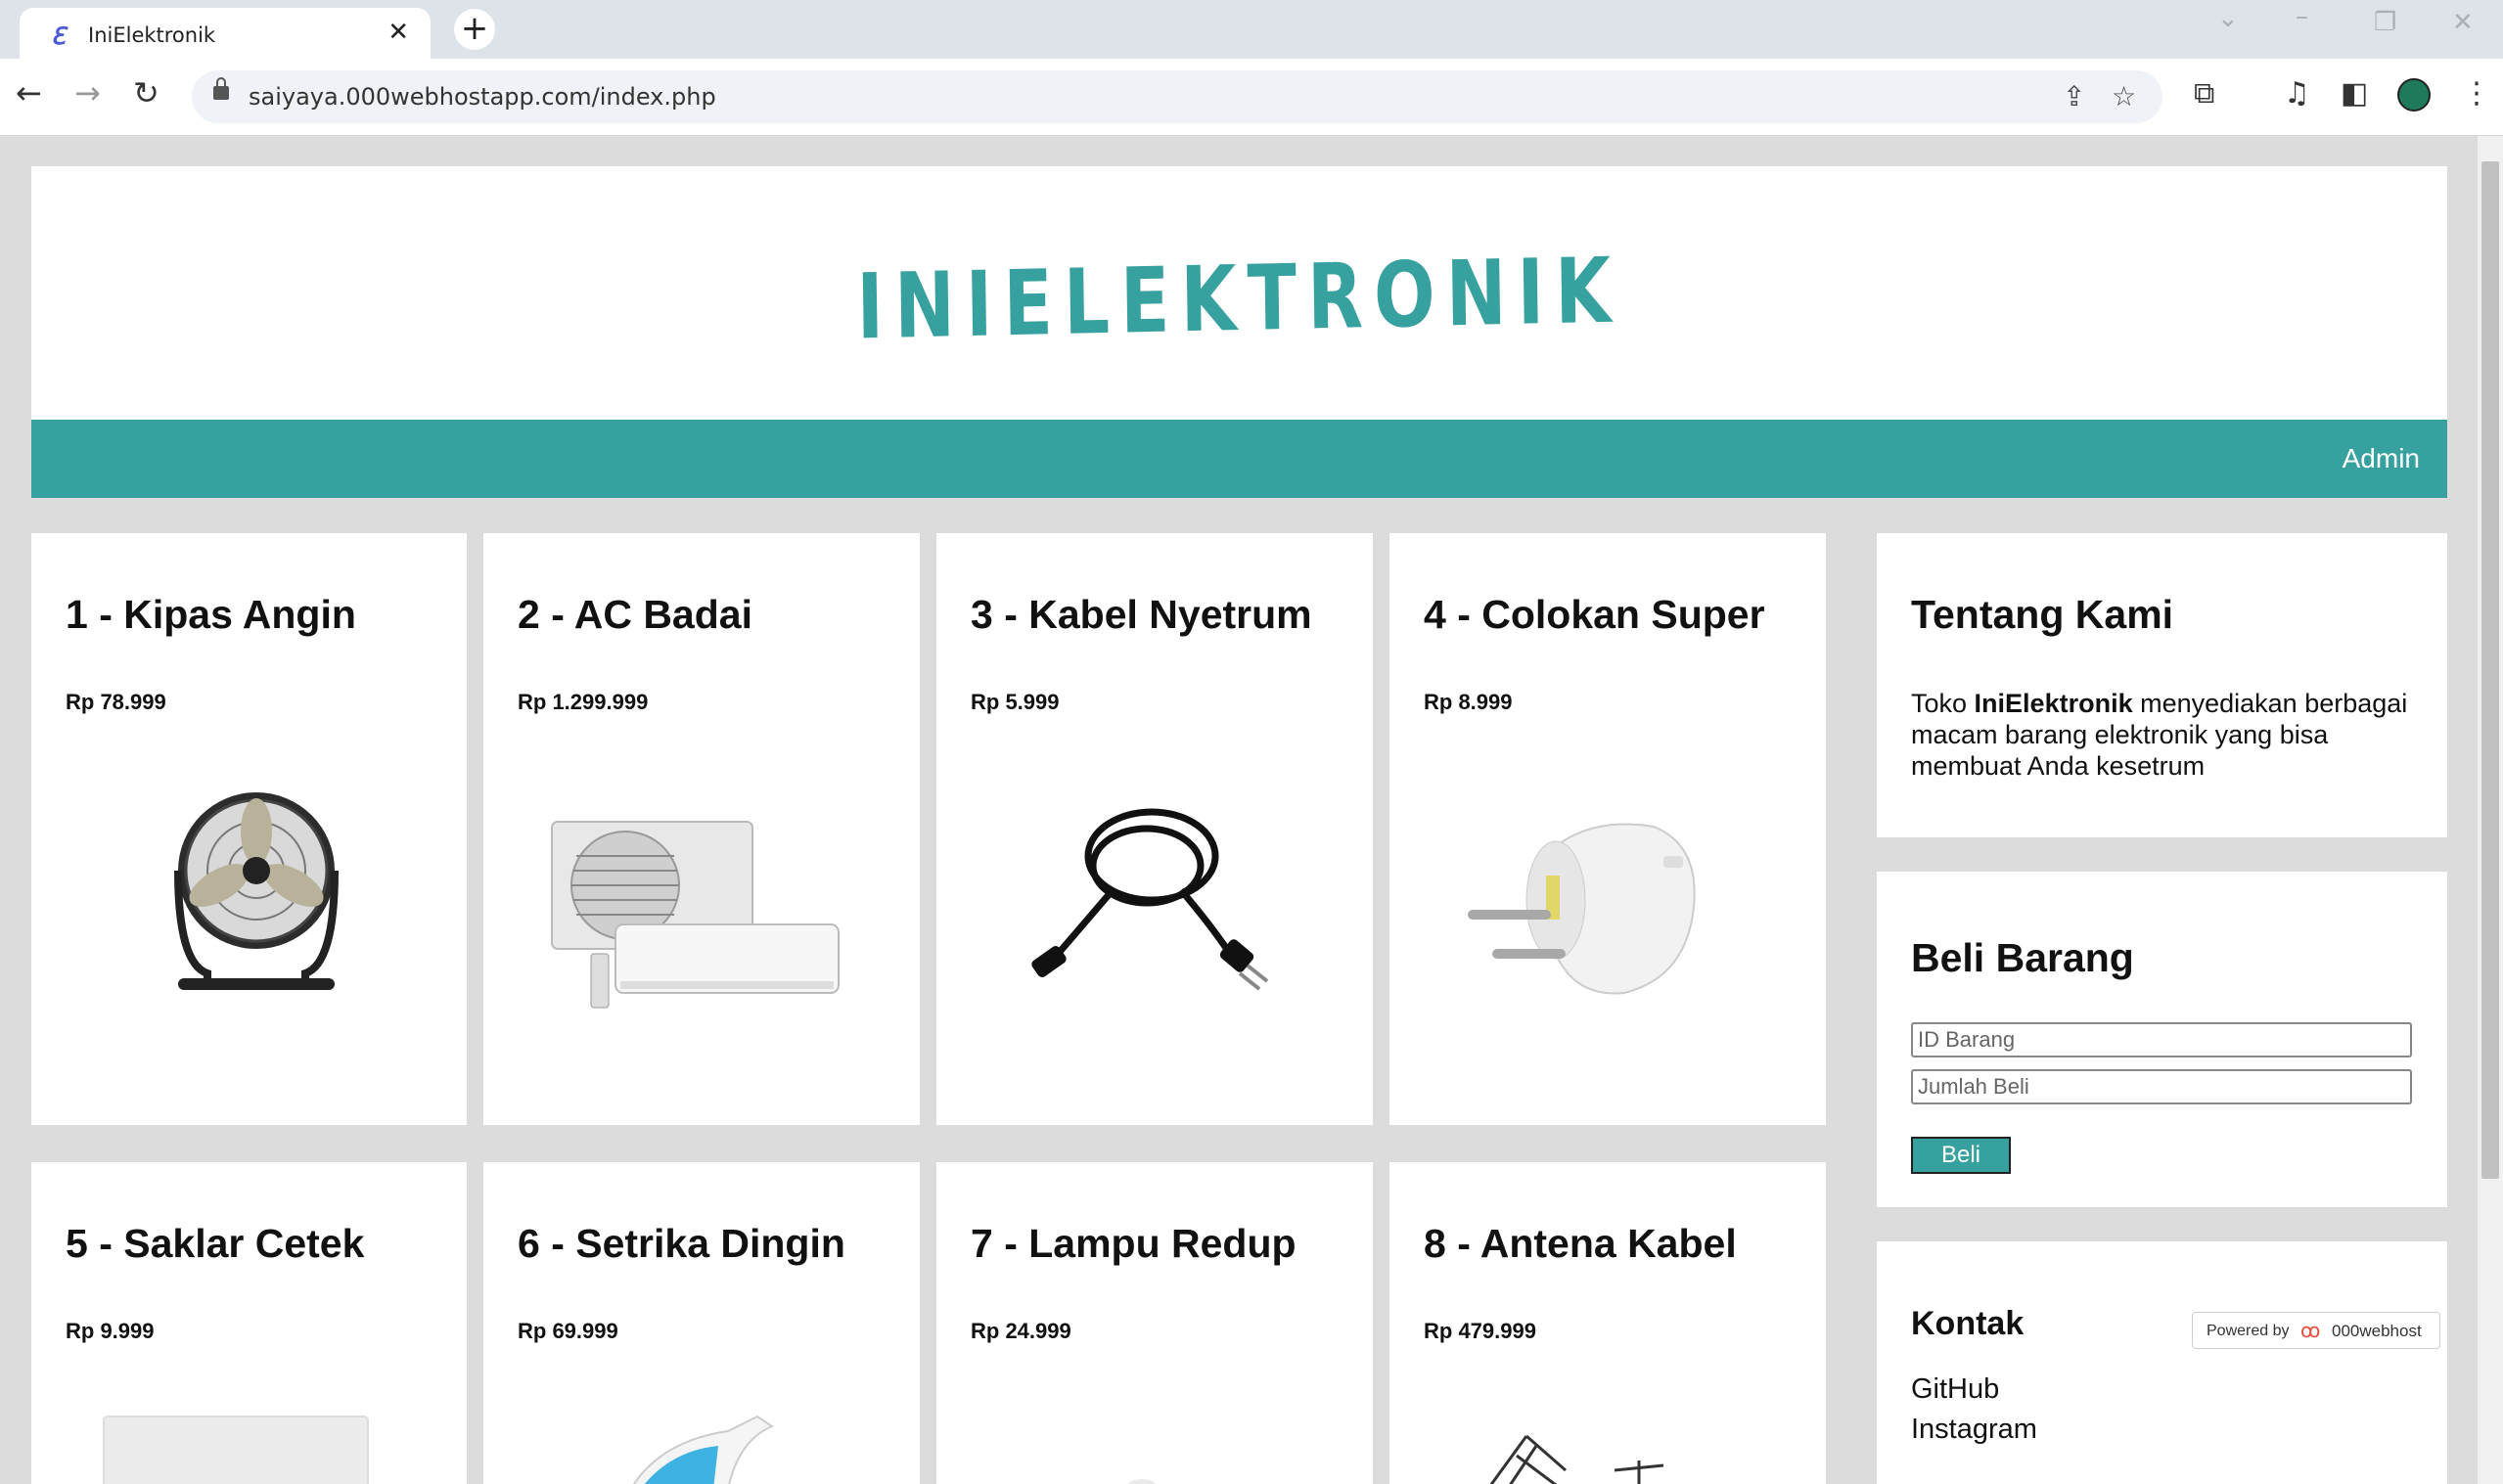 Image resolution: width=2503 pixels, height=1484 pixels. I want to click on product-card: 1 - Kipas Angin Rp 78.999, so click(249, 829).